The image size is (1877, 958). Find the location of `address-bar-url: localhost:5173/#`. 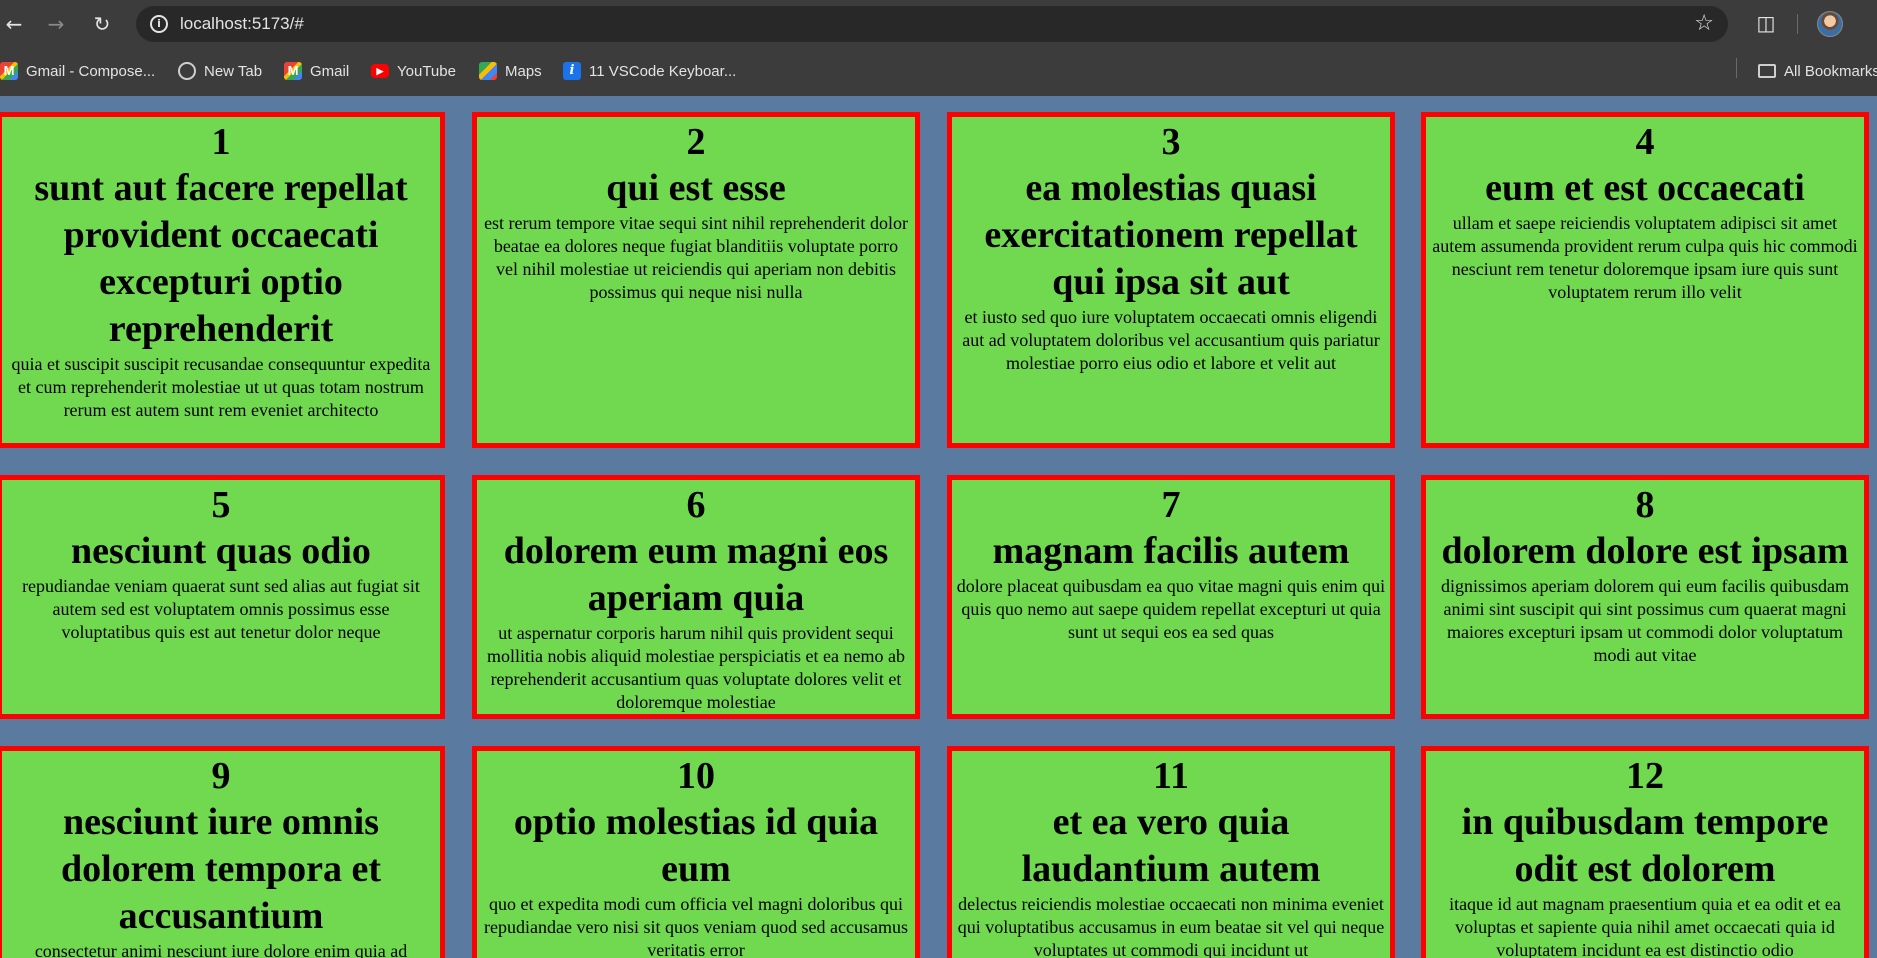

address-bar-url: localhost:5173/# is located at coordinates (242, 24).